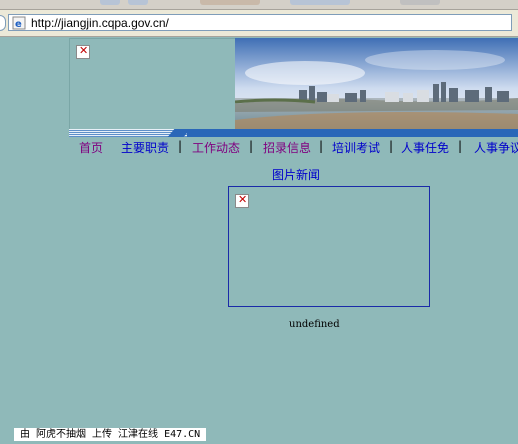 The height and width of the screenshot is (444, 518). Describe the element at coordinates (496, 147) in the screenshot. I see `nav-link-disputes: 人事争议` at that location.